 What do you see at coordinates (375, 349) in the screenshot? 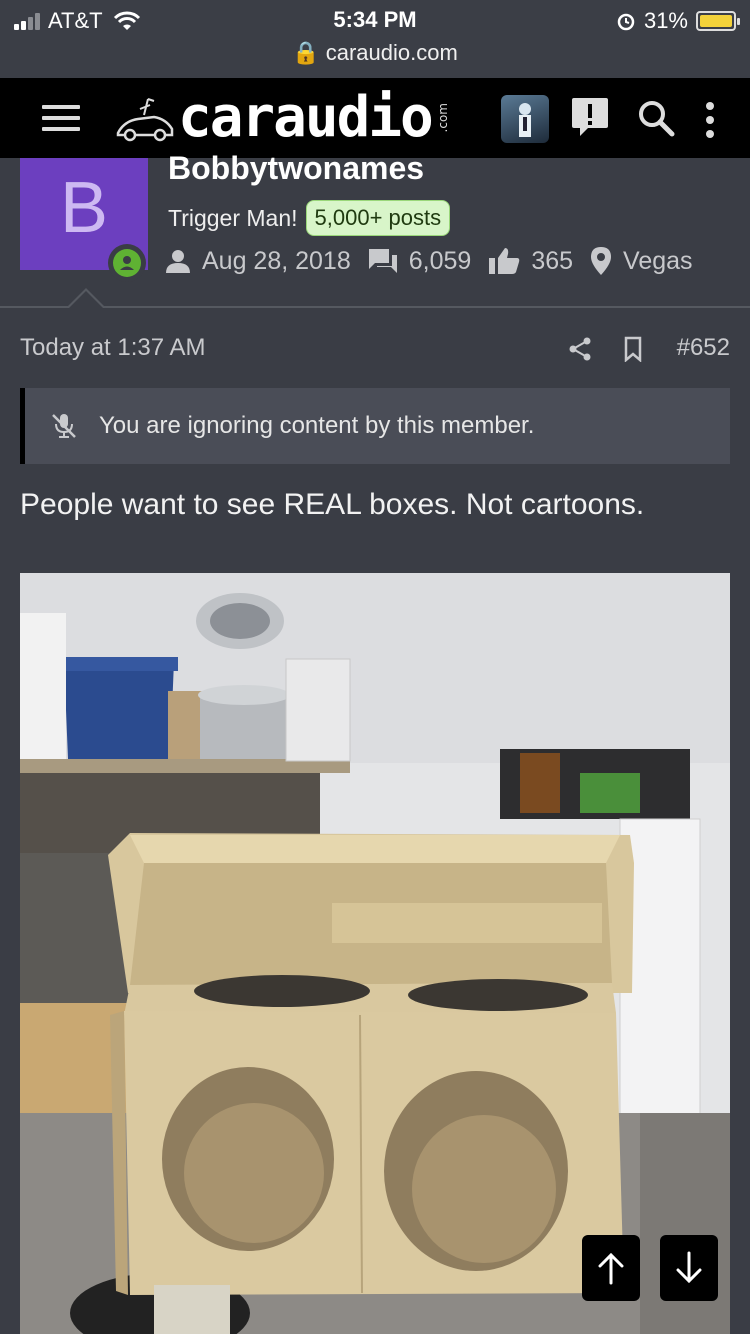
I see `post-header: Today at 1:37 AM #652` at bounding box center [375, 349].